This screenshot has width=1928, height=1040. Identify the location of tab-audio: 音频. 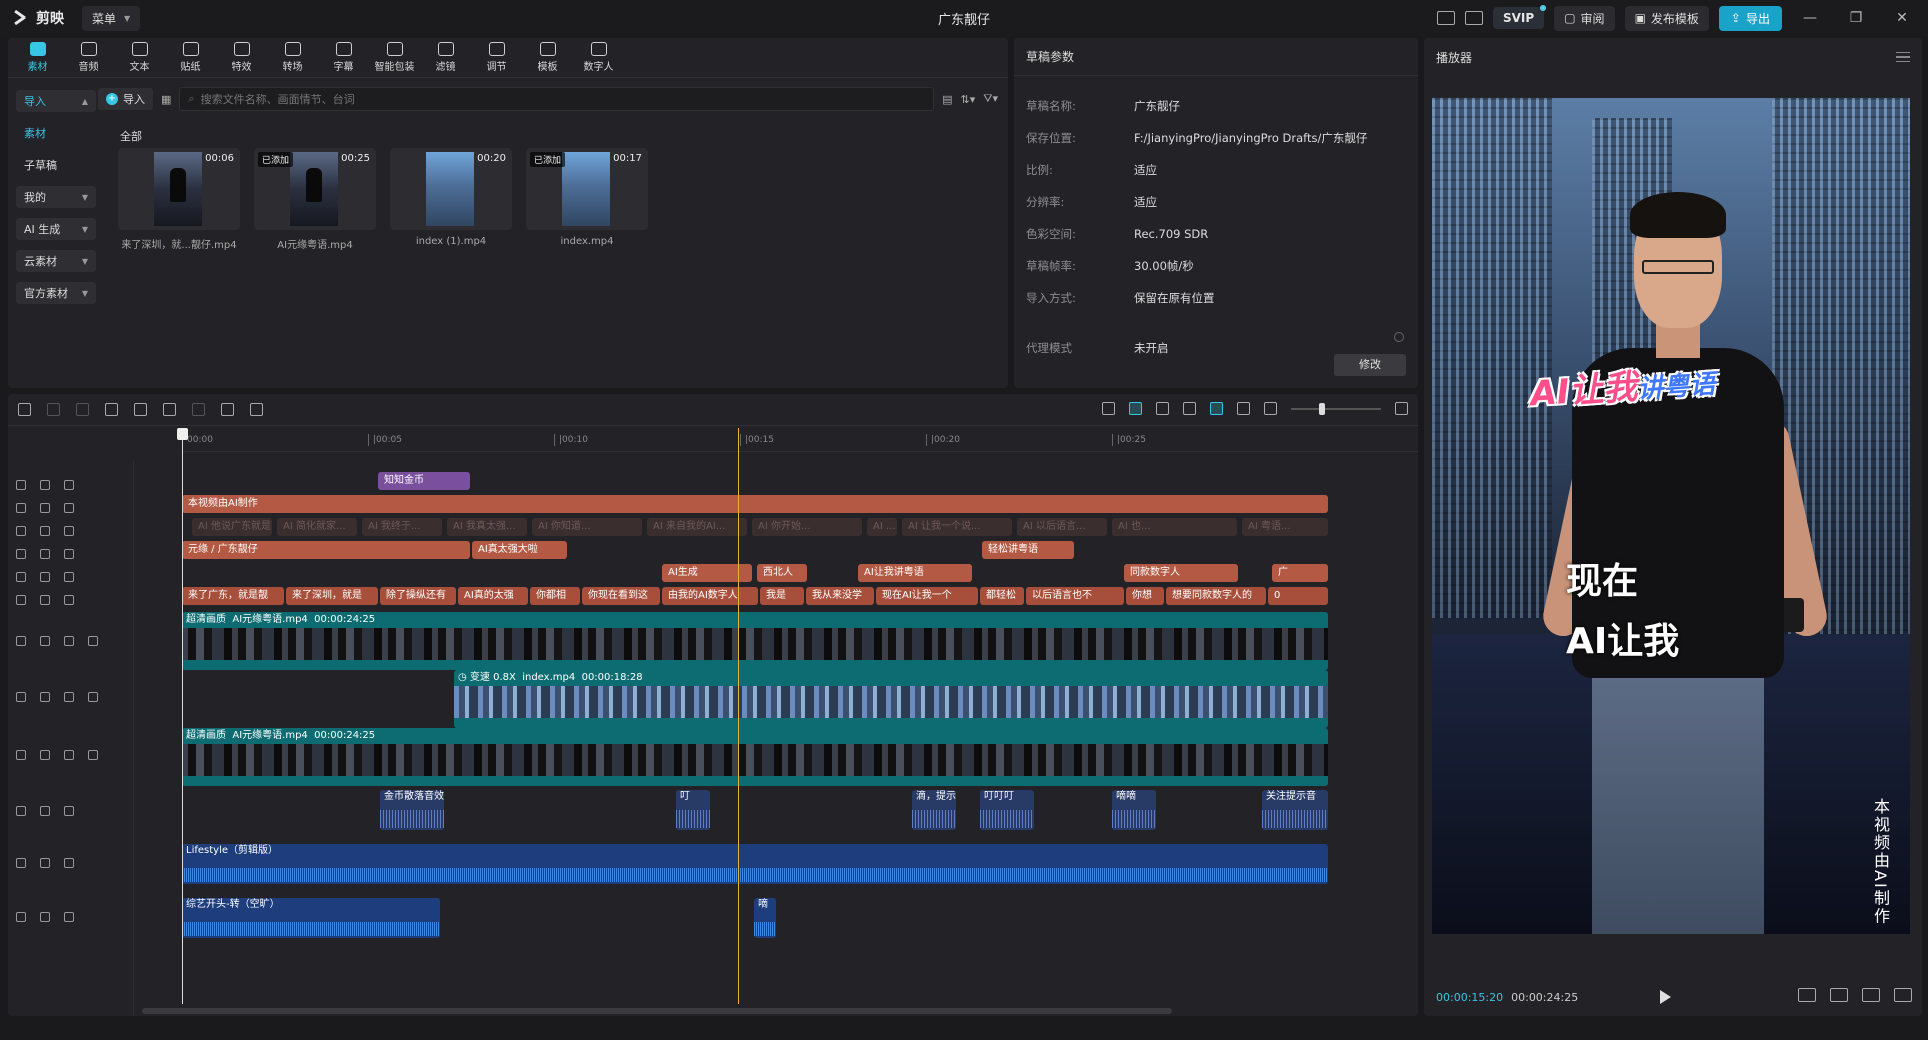
(88, 57).